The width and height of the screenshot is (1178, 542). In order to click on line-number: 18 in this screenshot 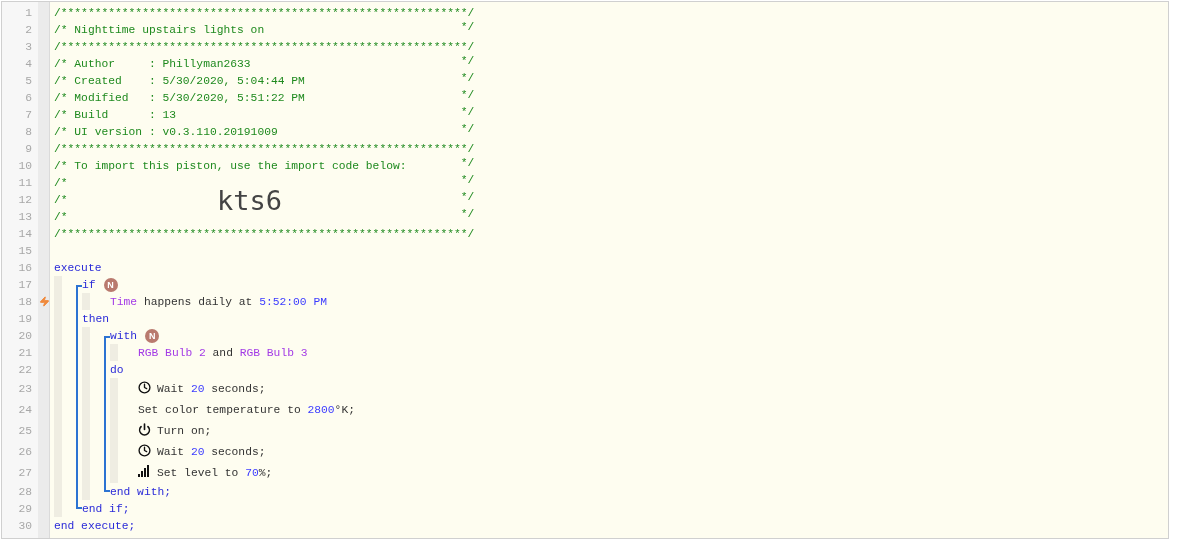, I will do `click(25, 302)`.